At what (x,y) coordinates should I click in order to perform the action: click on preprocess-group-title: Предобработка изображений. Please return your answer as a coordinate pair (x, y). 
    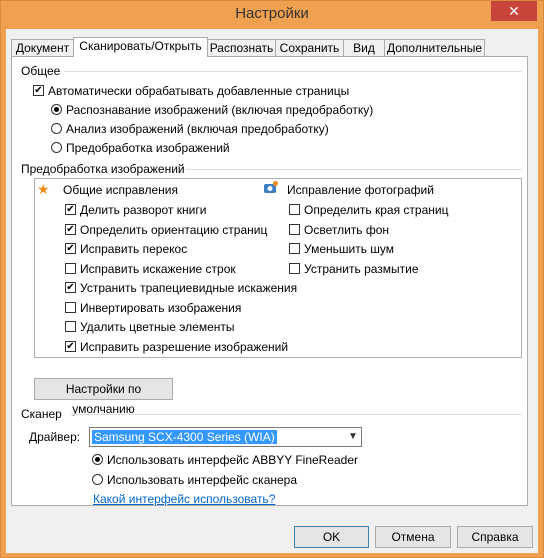
    Looking at the image, I should click on (103, 169).